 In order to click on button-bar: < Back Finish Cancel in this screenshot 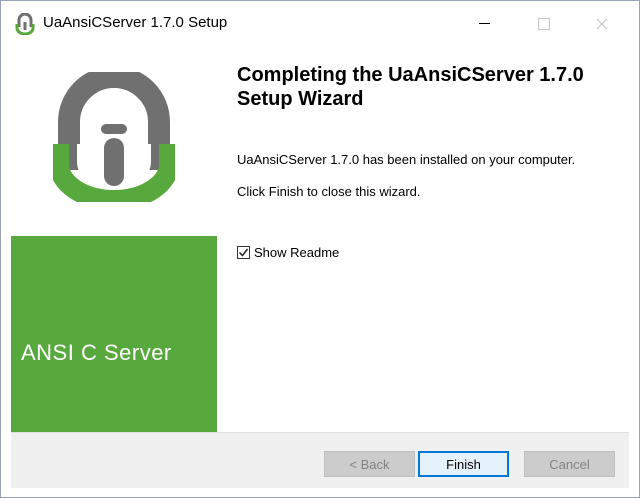, I will do `click(320, 460)`.